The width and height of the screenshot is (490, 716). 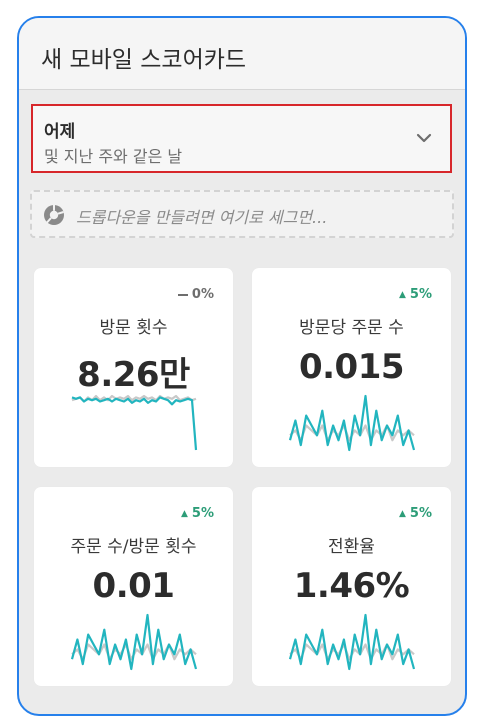 What do you see at coordinates (351, 328) in the screenshot?
I see `metric-name: 방문당 주문 수` at bounding box center [351, 328].